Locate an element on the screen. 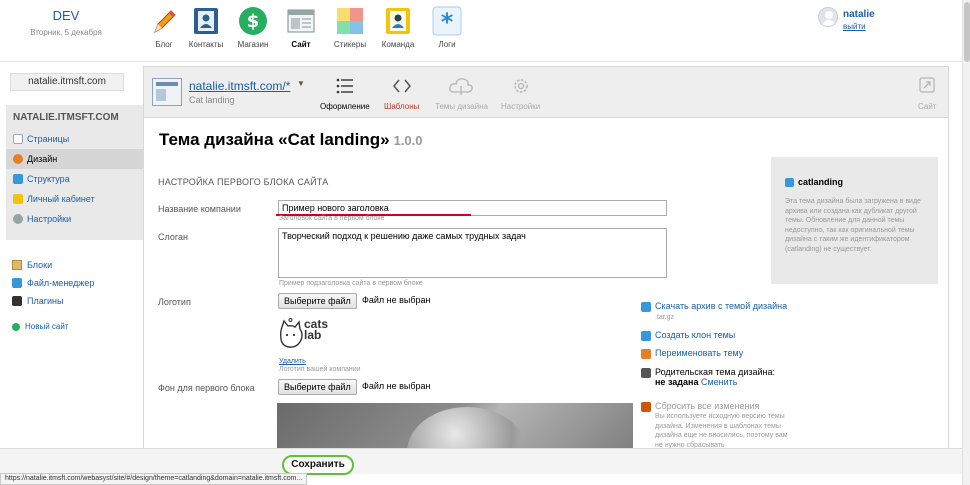  tab-label: Настройки is located at coordinates (521, 106).